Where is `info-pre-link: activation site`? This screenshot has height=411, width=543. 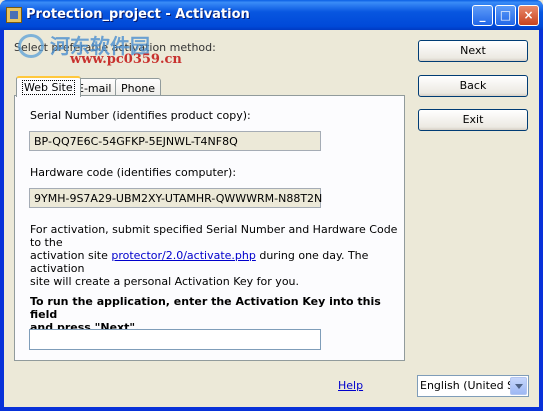 info-pre-link: activation site is located at coordinates (71, 255).